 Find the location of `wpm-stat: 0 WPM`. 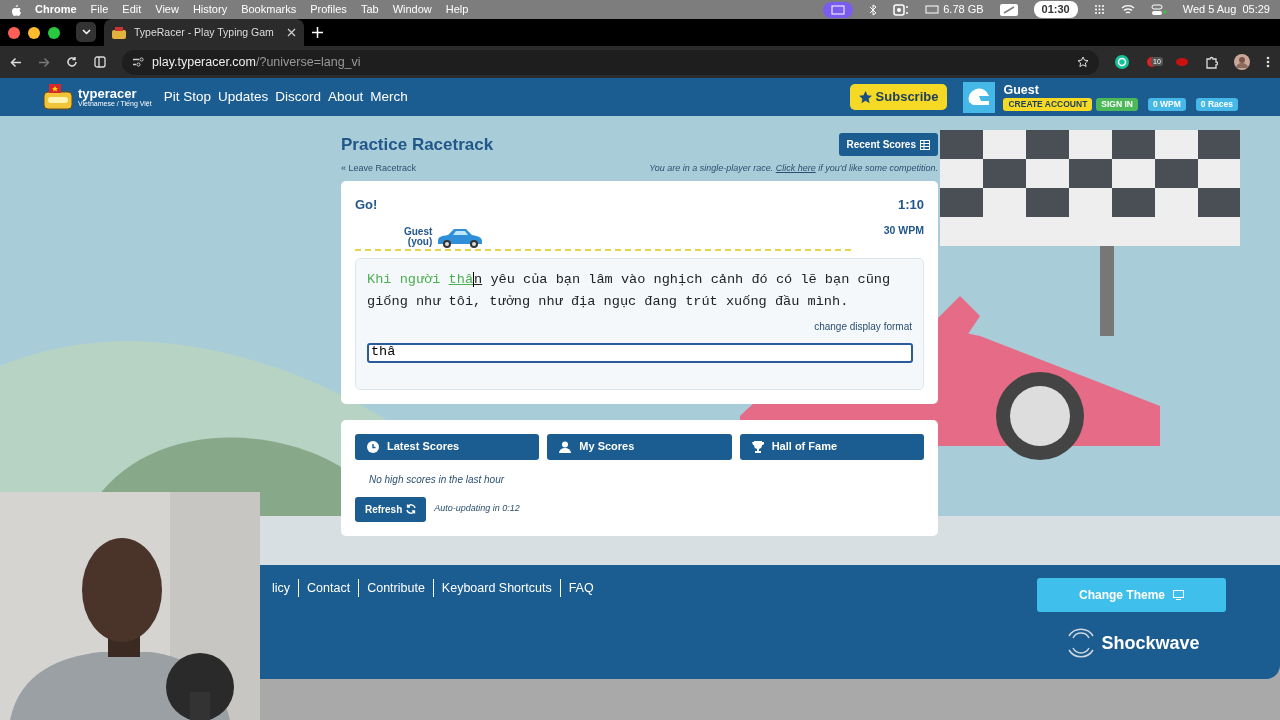

wpm-stat: 0 WPM is located at coordinates (1167, 104).